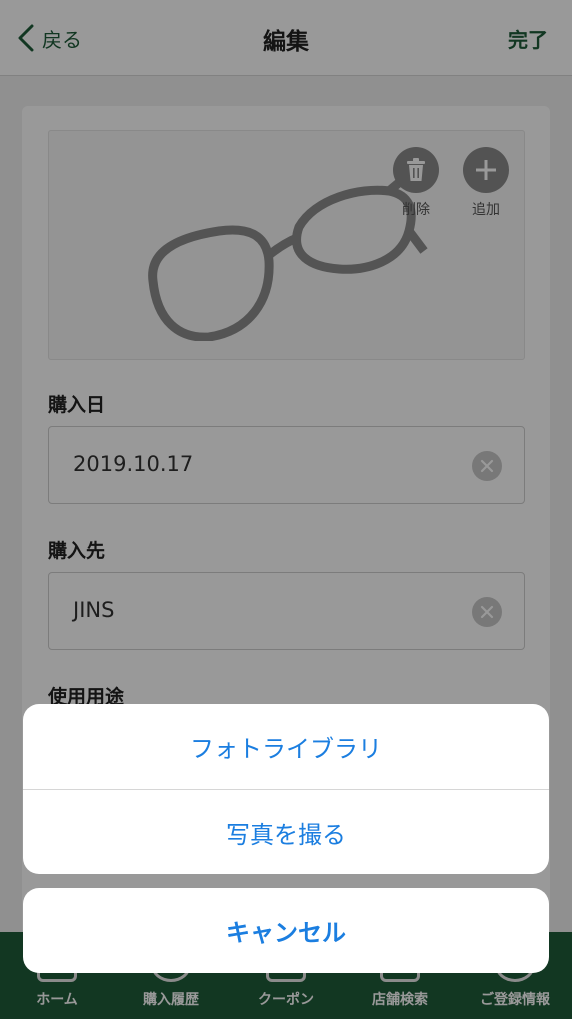  I want to click on cancel-button: キャンセル, so click(286, 930).